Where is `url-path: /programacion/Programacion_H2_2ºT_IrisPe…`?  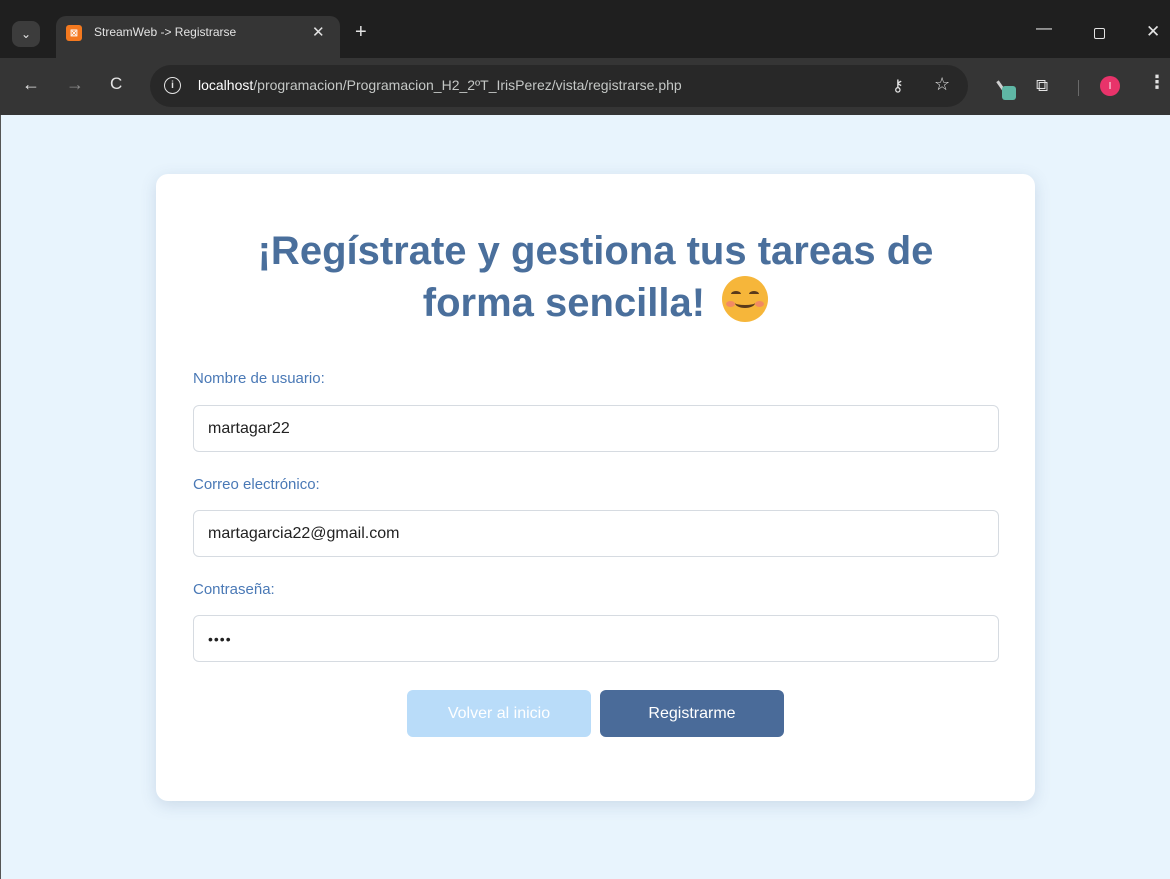
url-path: /programacion/Programacion_H2_2ºT_IrisPe… is located at coordinates (467, 85).